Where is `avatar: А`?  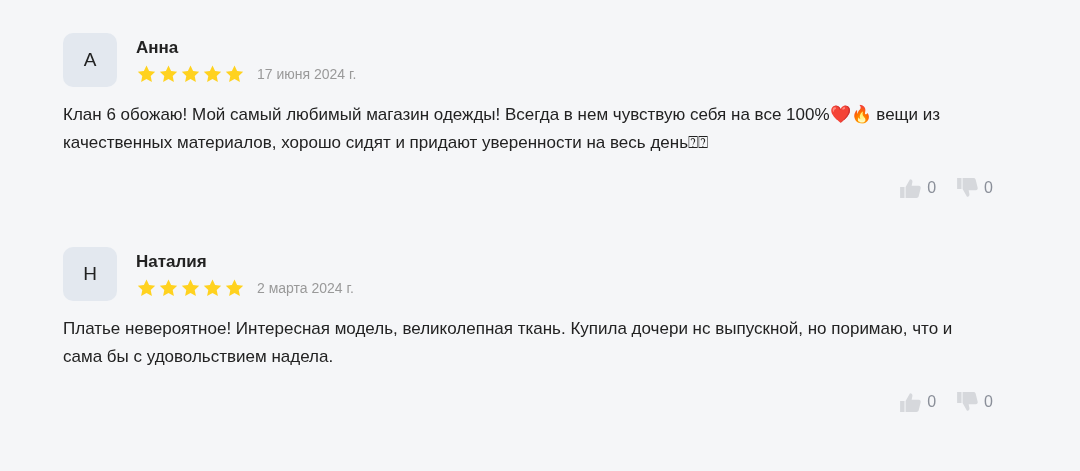
avatar: А is located at coordinates (90, 60).